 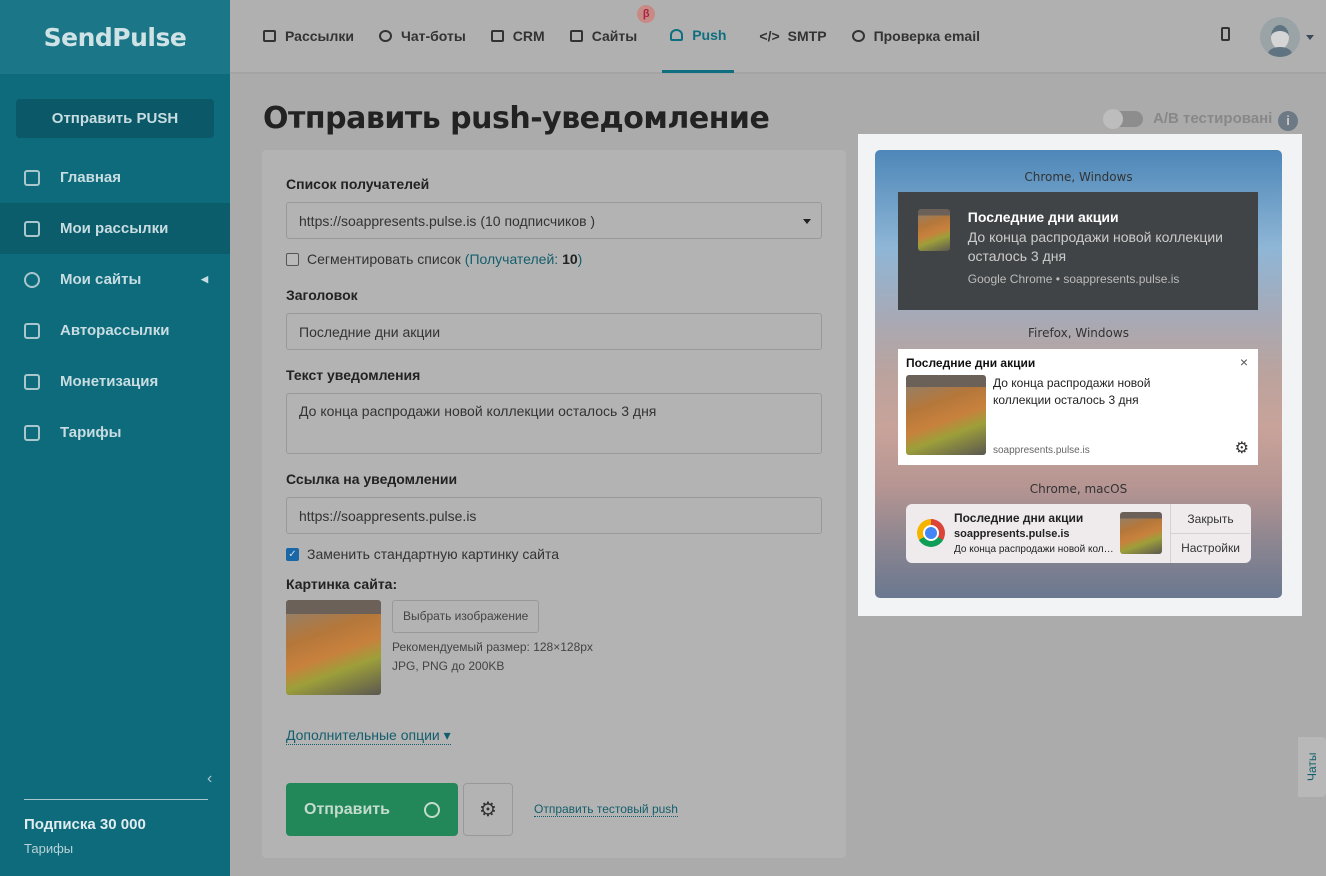 What do you see at coordinates (319, 36) in the screenshot?
I see `tab-label: Рассылки` at bounding box center [319, 36].